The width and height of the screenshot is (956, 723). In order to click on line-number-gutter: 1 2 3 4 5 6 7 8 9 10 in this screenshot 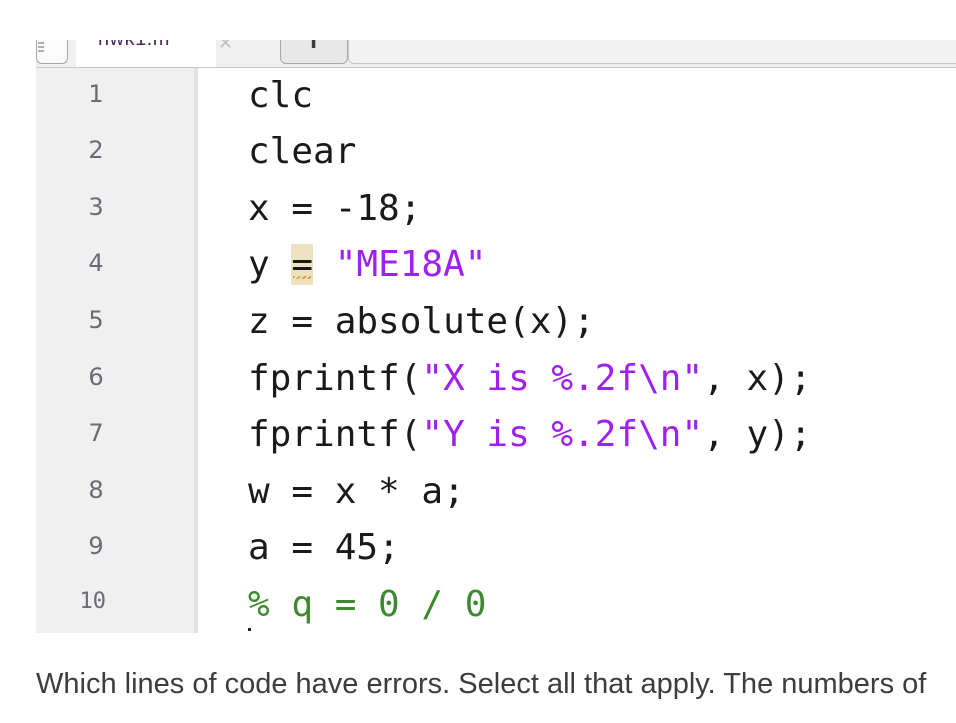, I will do `click(117, 350)`.